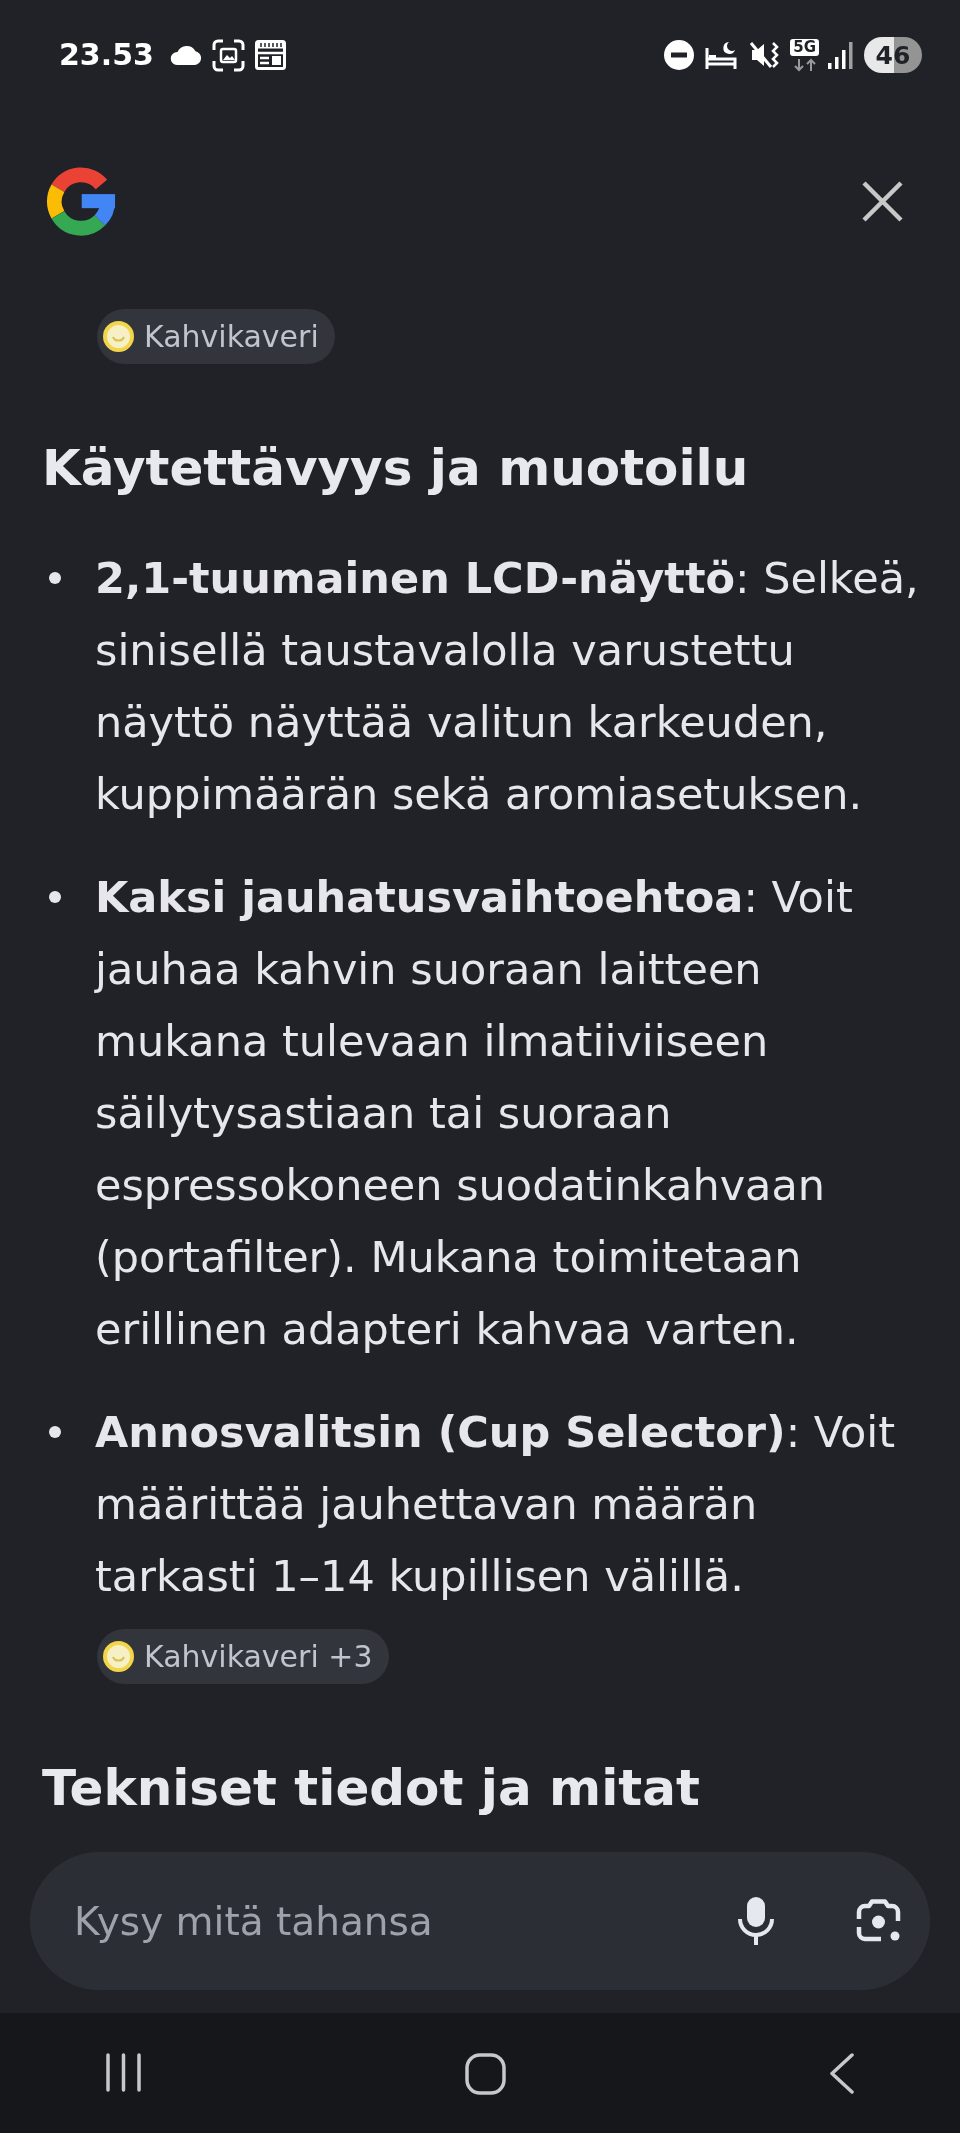  I want to click on cloud-icon, so click(185, 55).